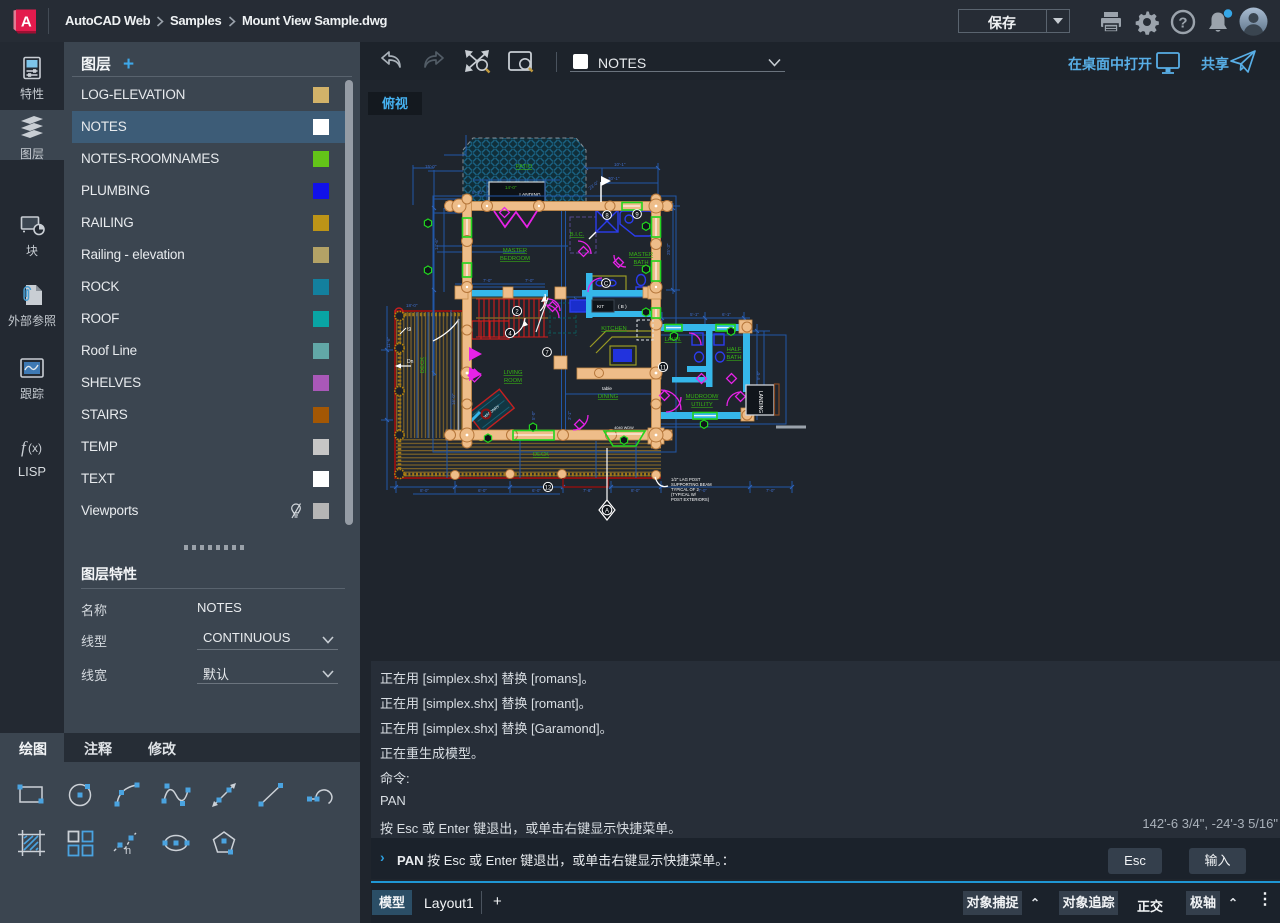 The height and width of the screenshot is (923, 1280). Describe the element at coordinates (513, 381) in the screenshot. I see `svg-text: ROOM` at that location.